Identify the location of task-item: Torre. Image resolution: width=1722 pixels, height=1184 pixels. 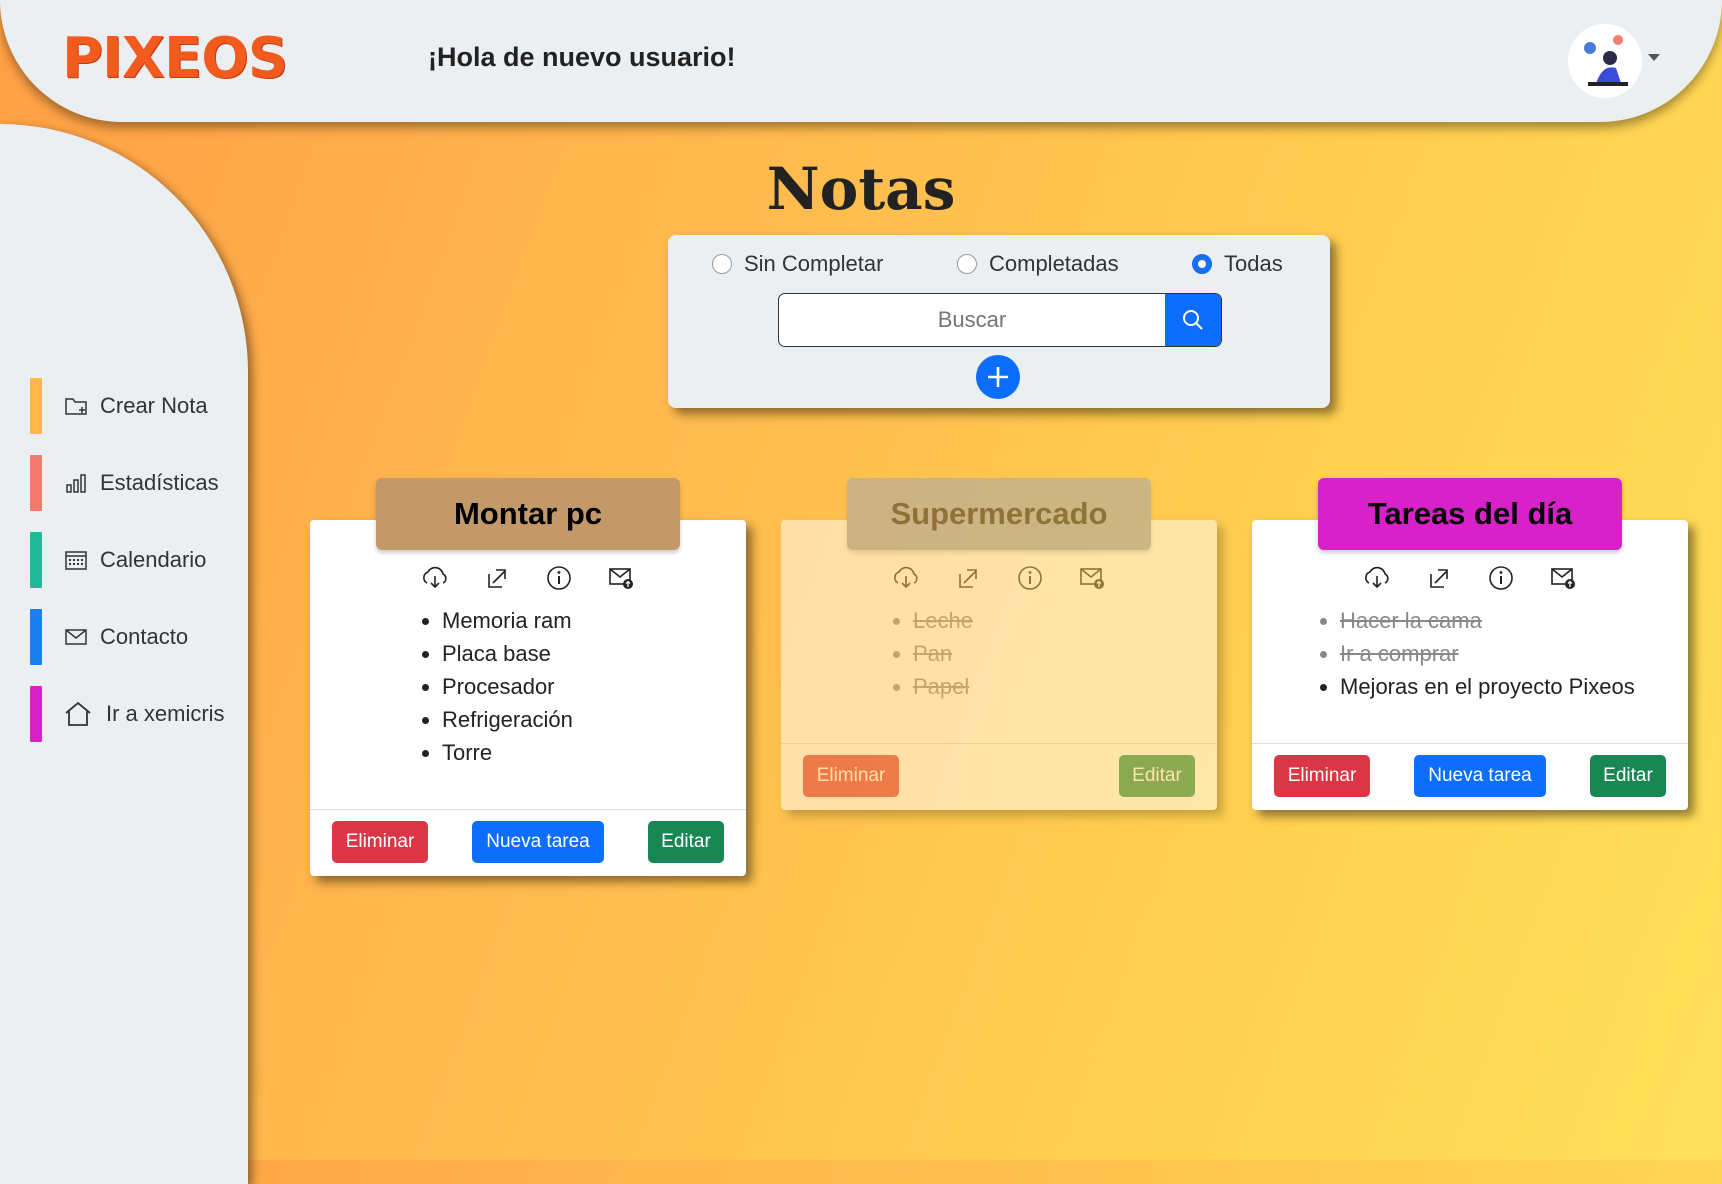
(507, 752).